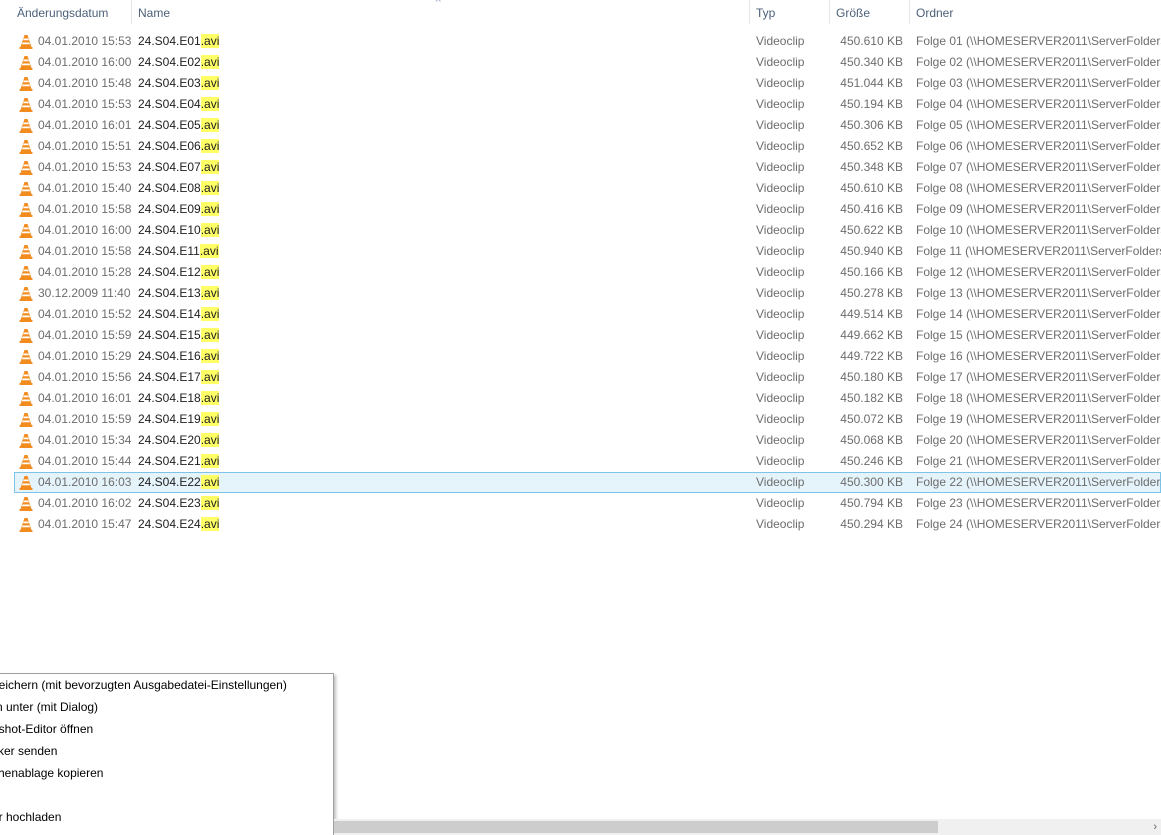 The image size is (1161, 835). I want to click on context-menu-item: t, so click(166, 795).